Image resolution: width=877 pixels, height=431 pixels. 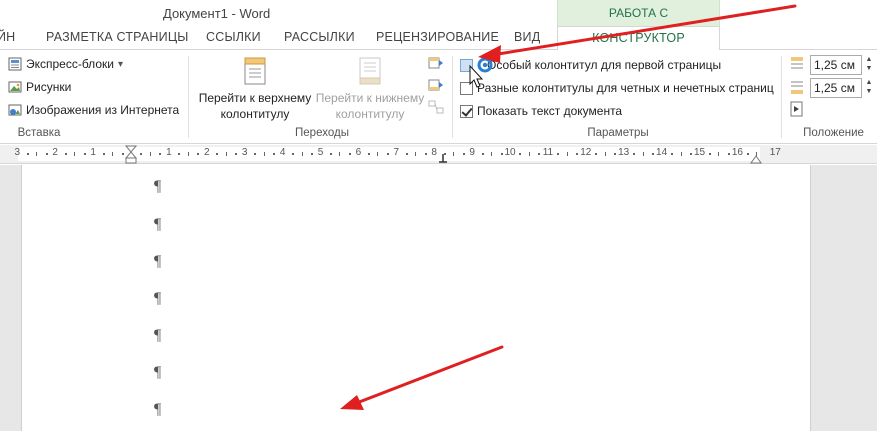 What do you see at coordinates (541, 111) in the screenshot?
I see `show-document-text-option: Показать текст документа` at bounding box center [541, 111].